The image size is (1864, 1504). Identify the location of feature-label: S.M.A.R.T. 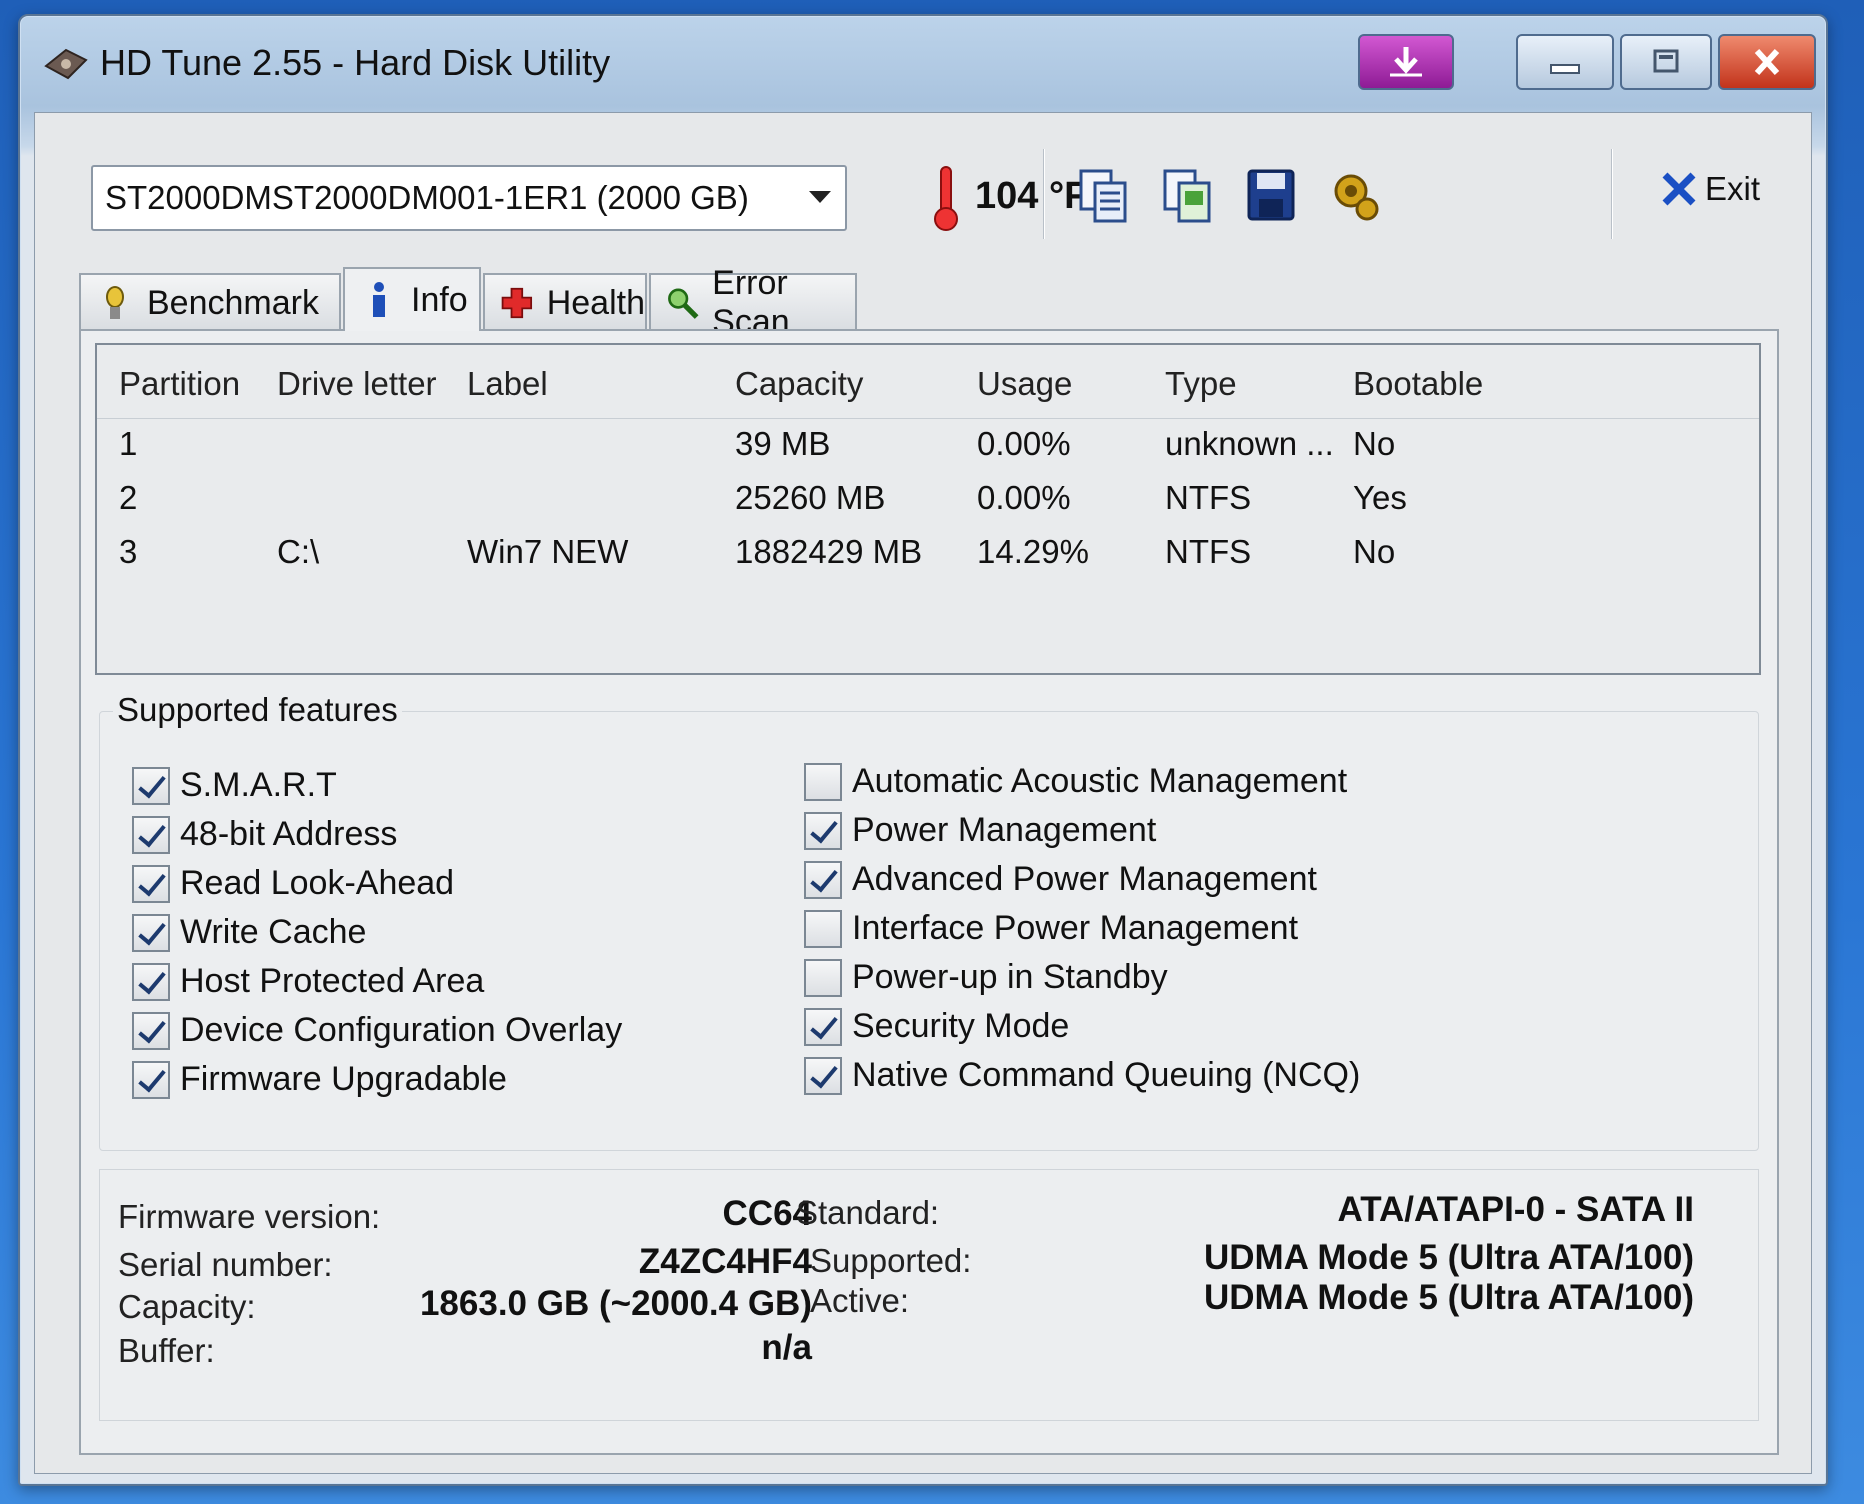
(258, 785).